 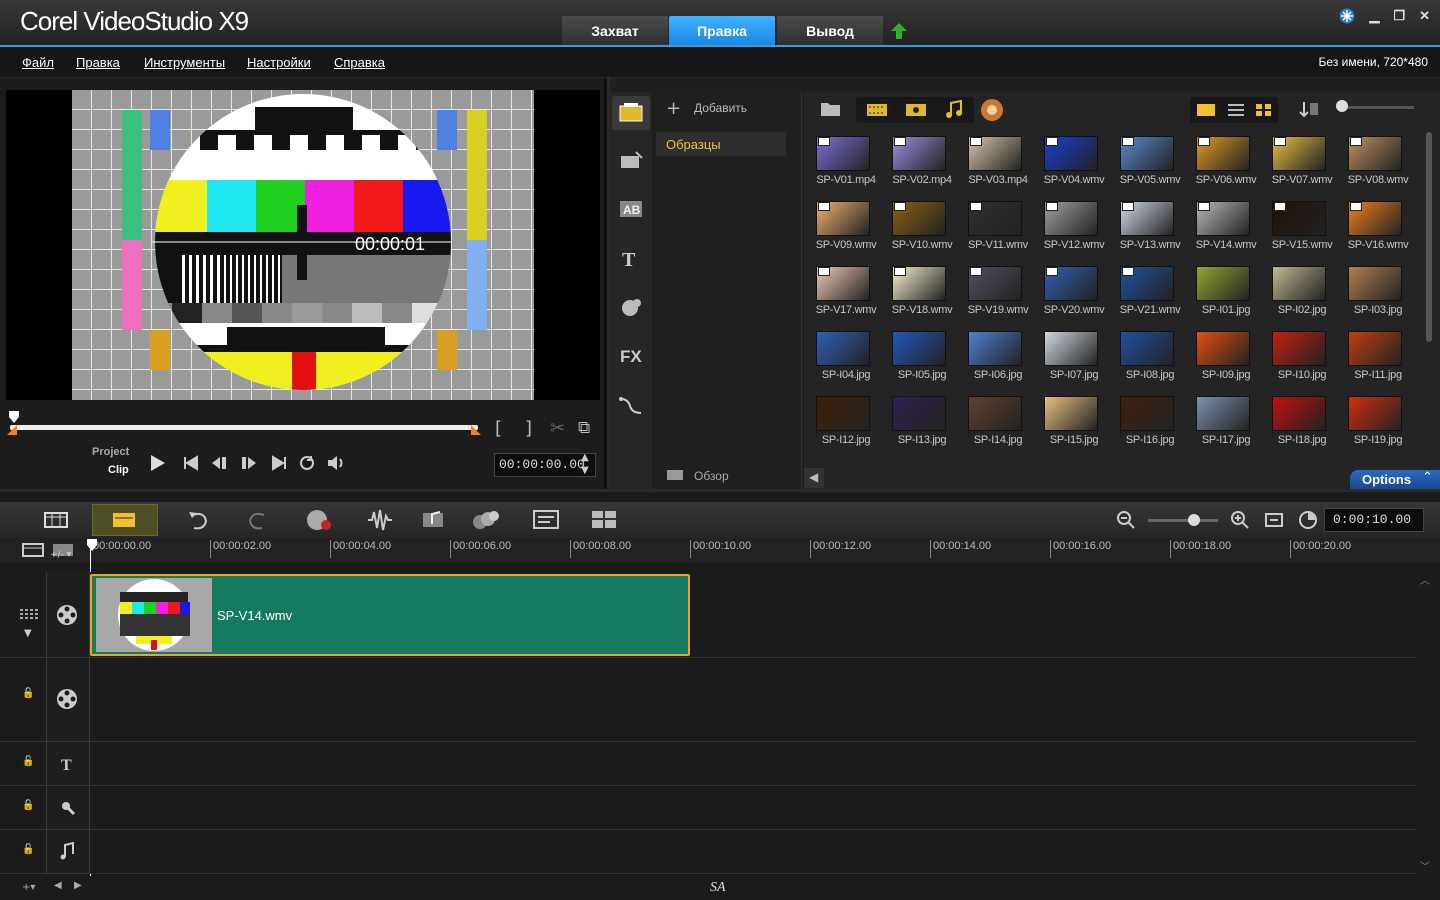 What do you see at coordinates (198, 520) in the screenshot?
I see `undo-icon` at bounding box center [198, 520].